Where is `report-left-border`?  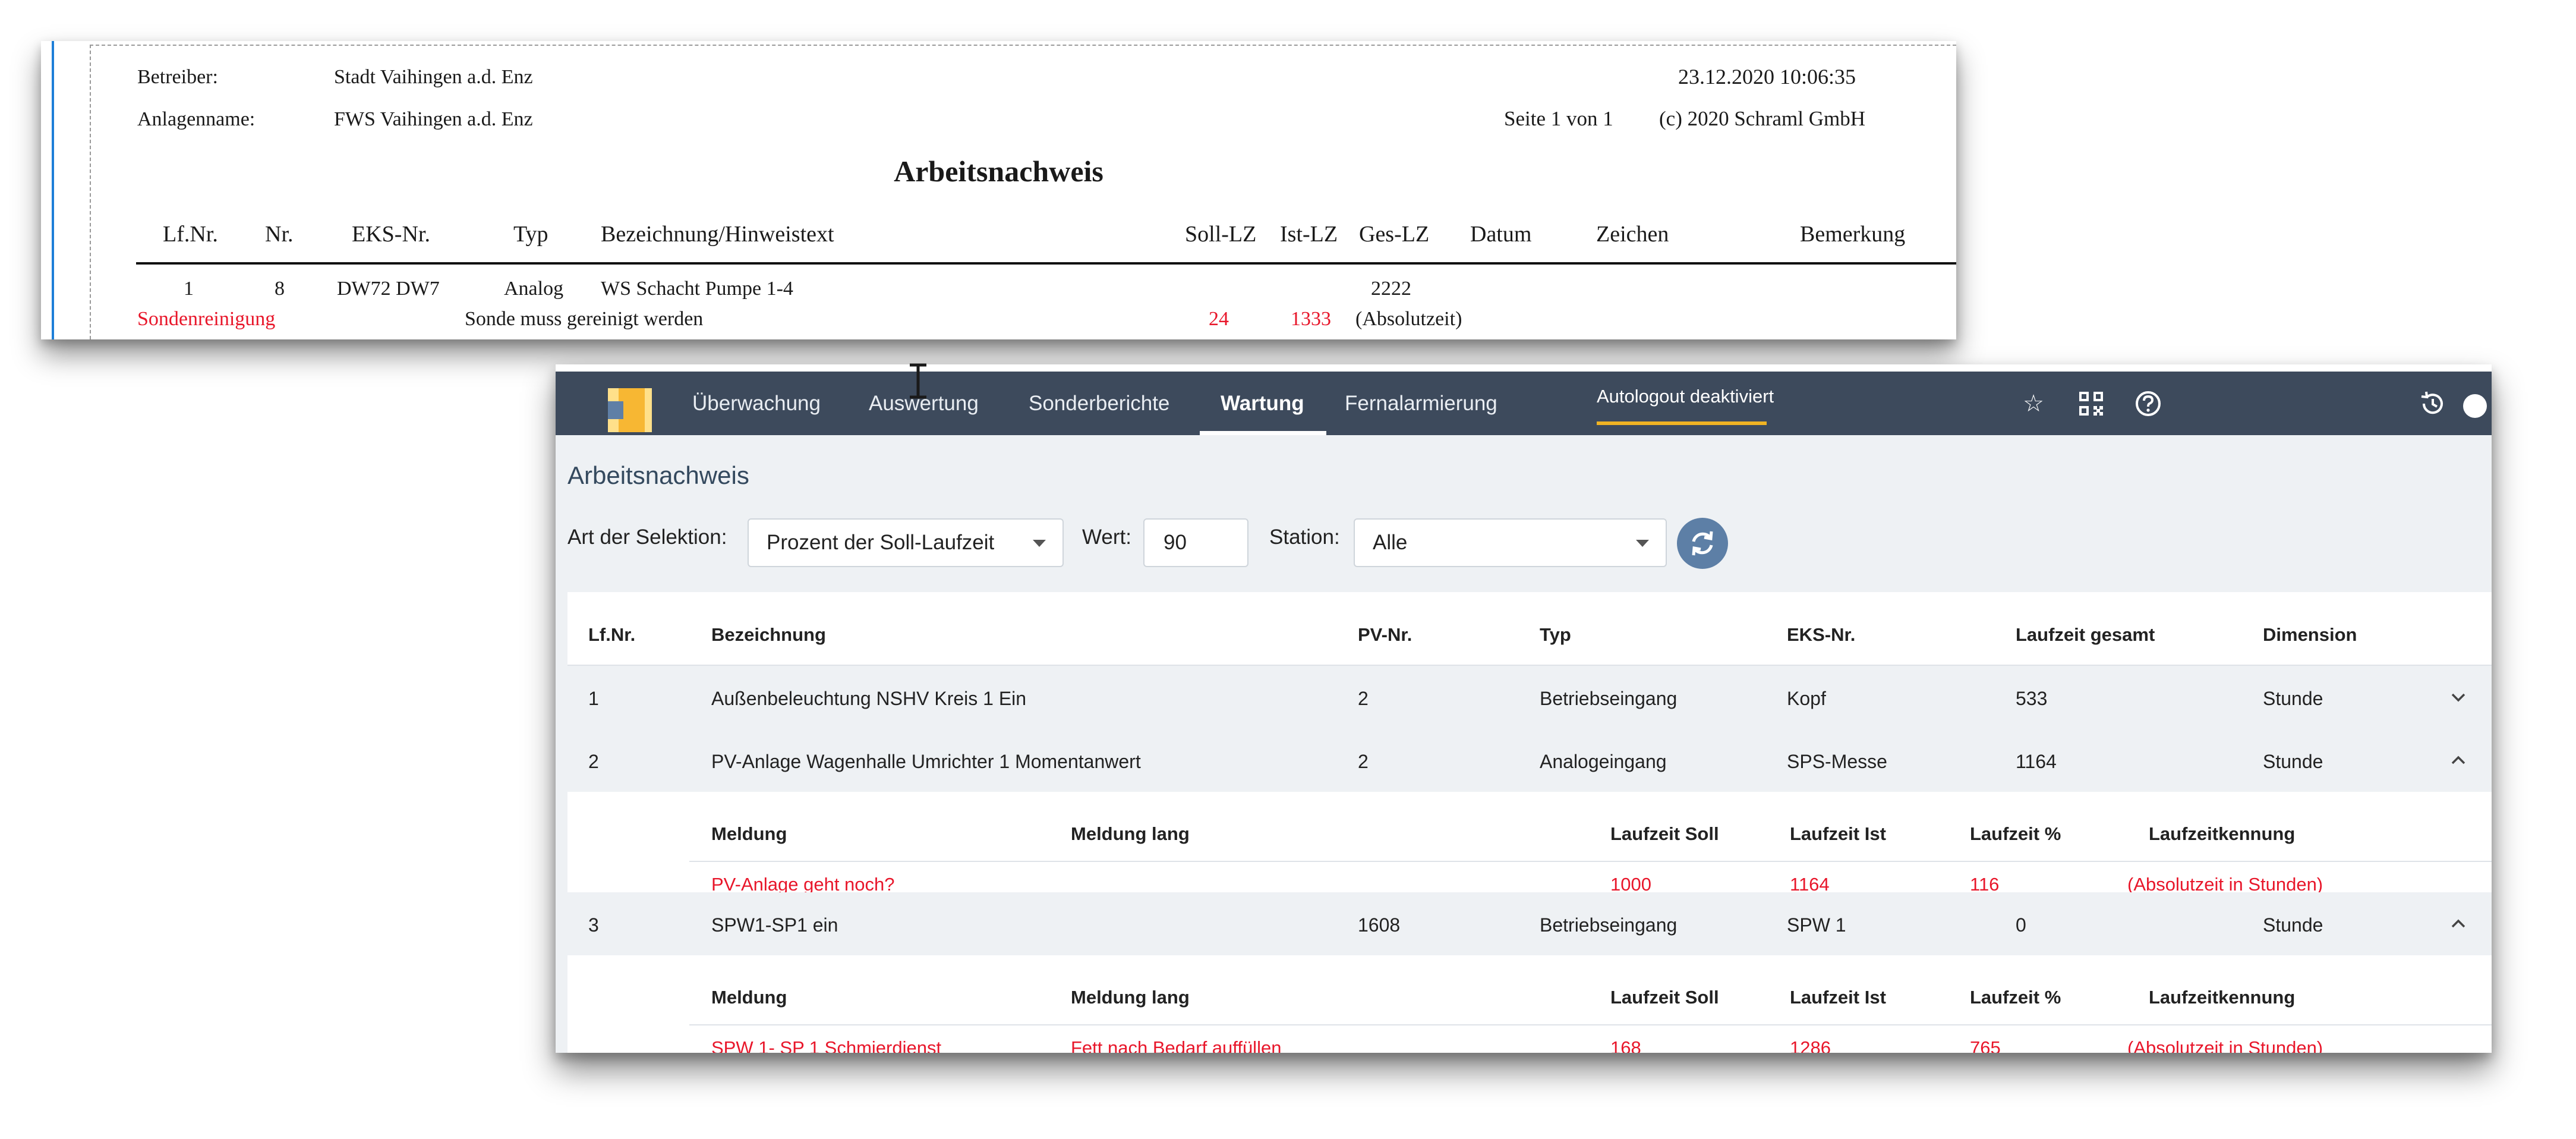
report-left-border is located at coordinates (53, 190).